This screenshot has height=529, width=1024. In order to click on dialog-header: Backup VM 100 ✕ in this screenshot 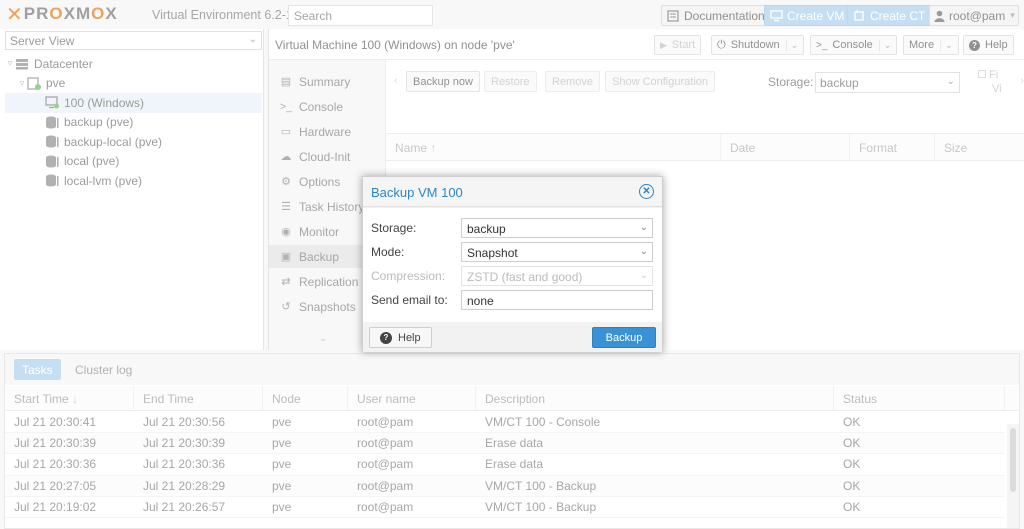, I will do `click(512, 192)`.